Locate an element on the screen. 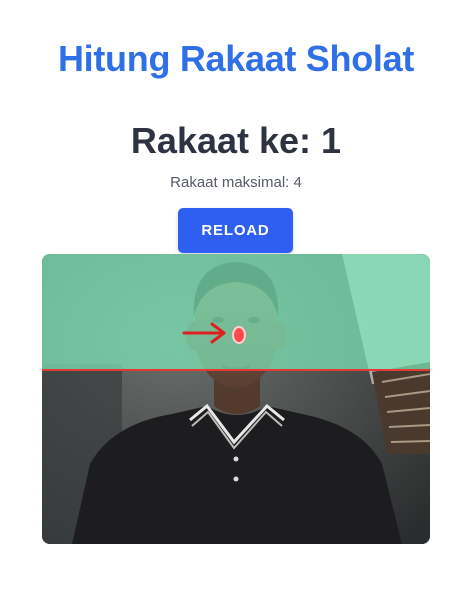 This screenshot has width=472, height=608. max-rakaat-label: Rakaat maksimal: 4 is located at coordinates (236, 182).